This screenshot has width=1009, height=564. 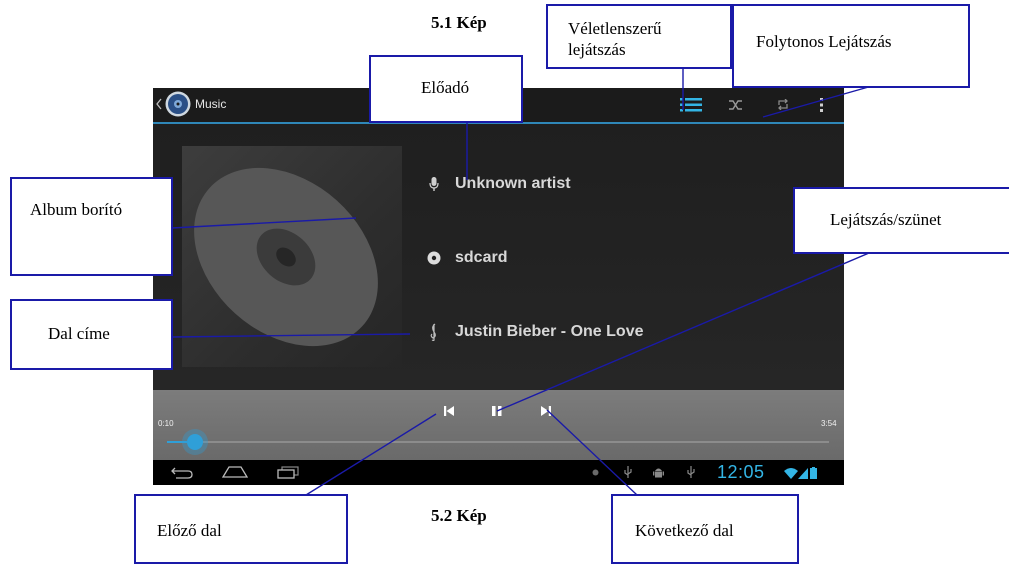 I want to click on back-chevron-icon, so click(x=159, y=104).